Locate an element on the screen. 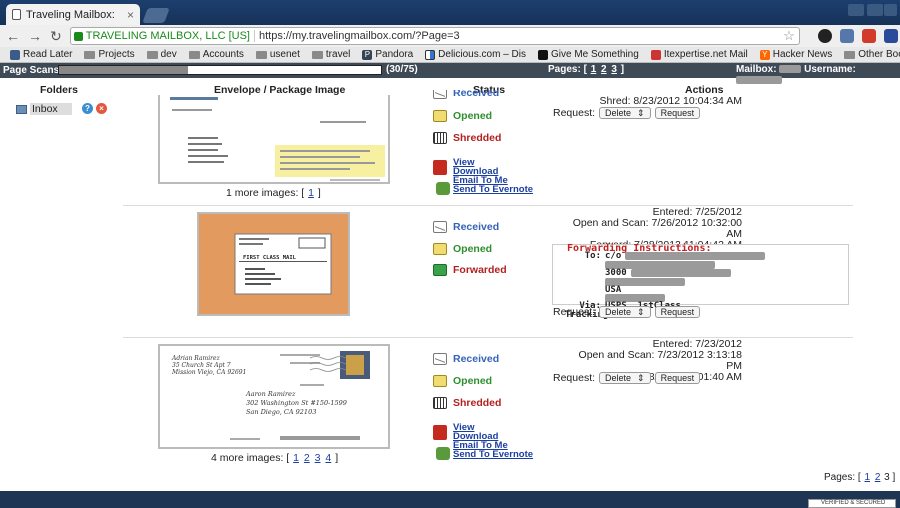 This screenshot has width=900, height=508. folder-inbox: Inbox is located at coordinates (44, 109).